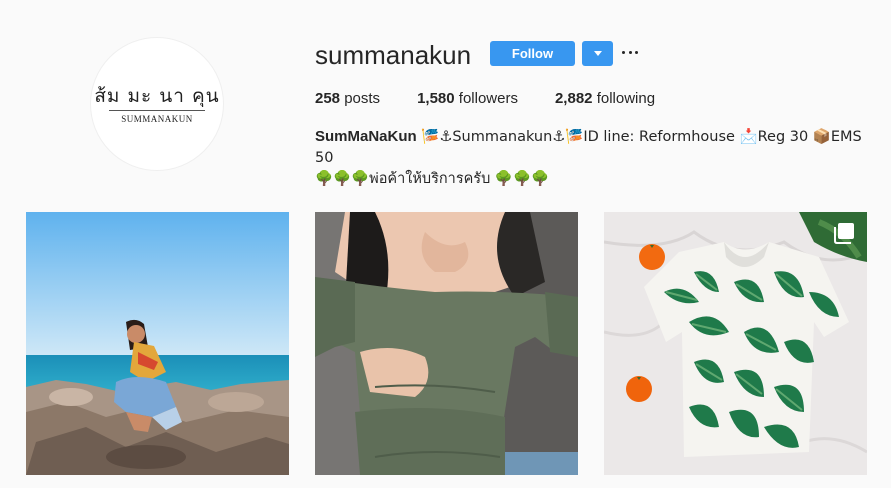 The height and width of the screenshot is (488, 891). Describe the element at coordinates (532, 53) in the screenshot. I see `follow-button: Follow` at that location.